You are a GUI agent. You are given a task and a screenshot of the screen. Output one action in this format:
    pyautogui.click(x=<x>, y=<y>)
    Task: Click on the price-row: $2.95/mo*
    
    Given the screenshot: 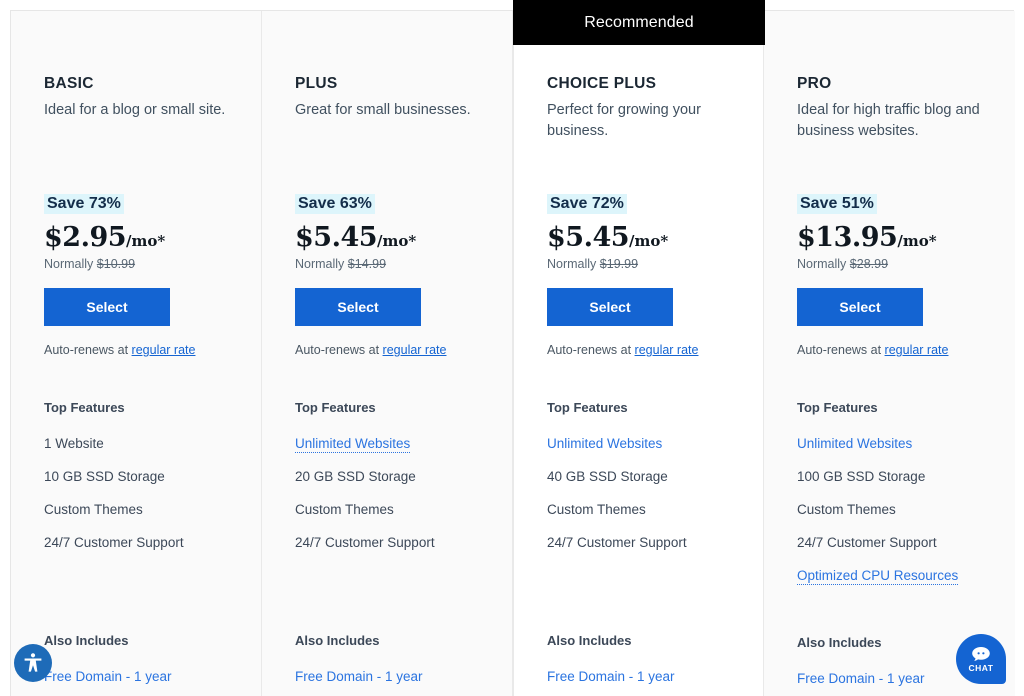 What is the action you would take?
    pyautogui.click(x=136, y=237)
    